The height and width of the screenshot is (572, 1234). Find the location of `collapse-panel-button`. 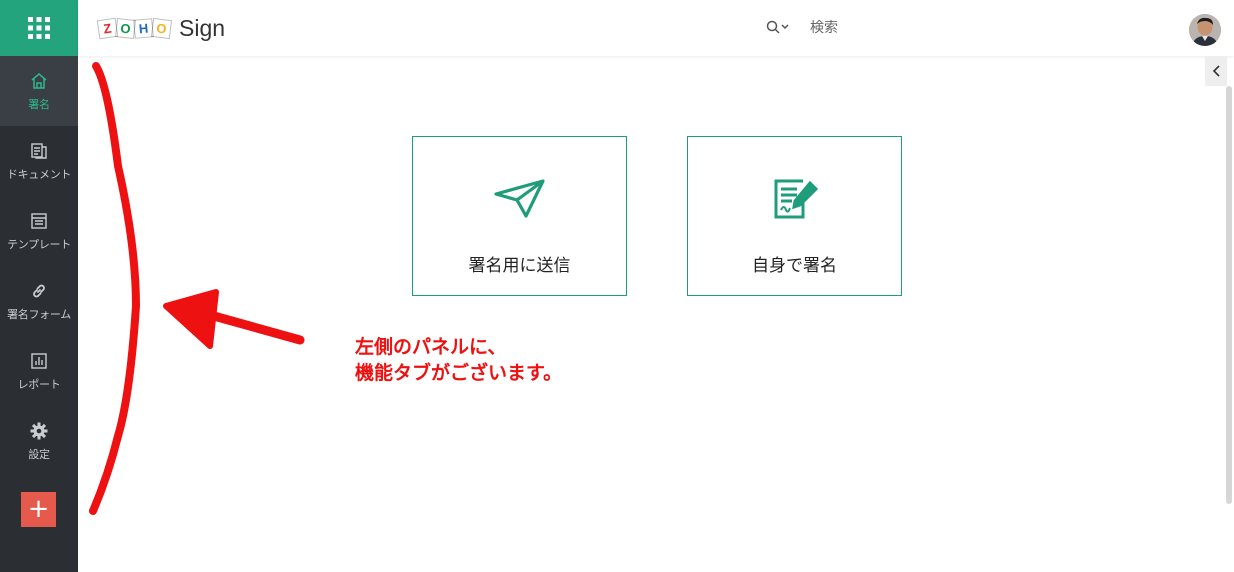

collapse-panel-button is located at coordinates (1216, 71).